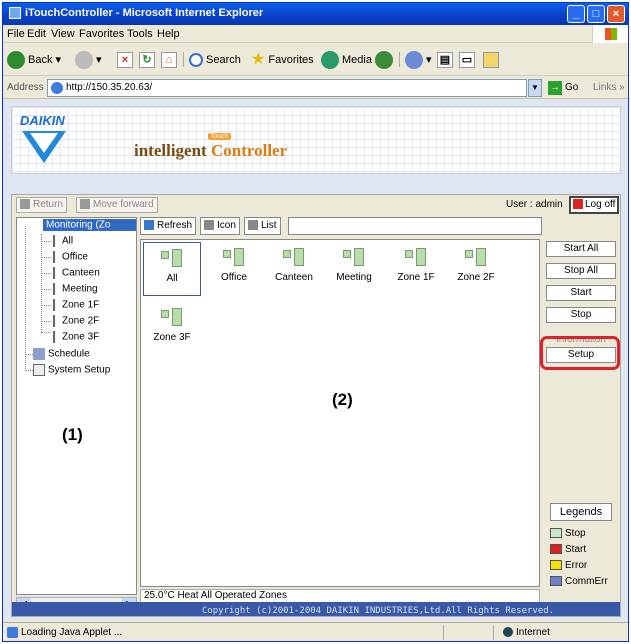 The image size is (631, 644). Describe the element at coordinates (76, 305) in the screenshot. I see `tree-item-zone-1f: Zone 1F` at that location.